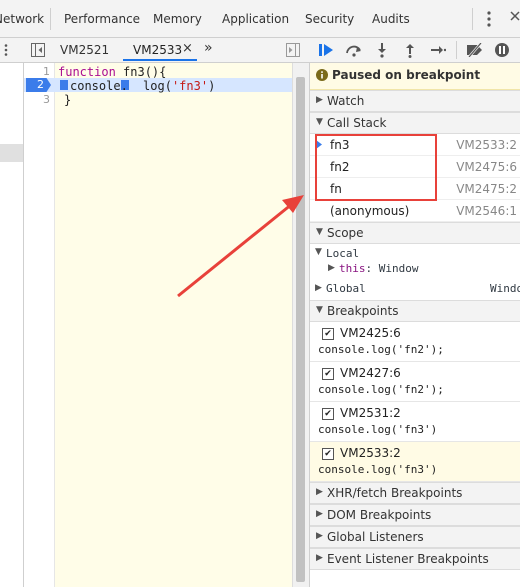  Describe the element at coordinates (300, 329) in the screenshot. I see `editor-scroll-thumb` at that location.